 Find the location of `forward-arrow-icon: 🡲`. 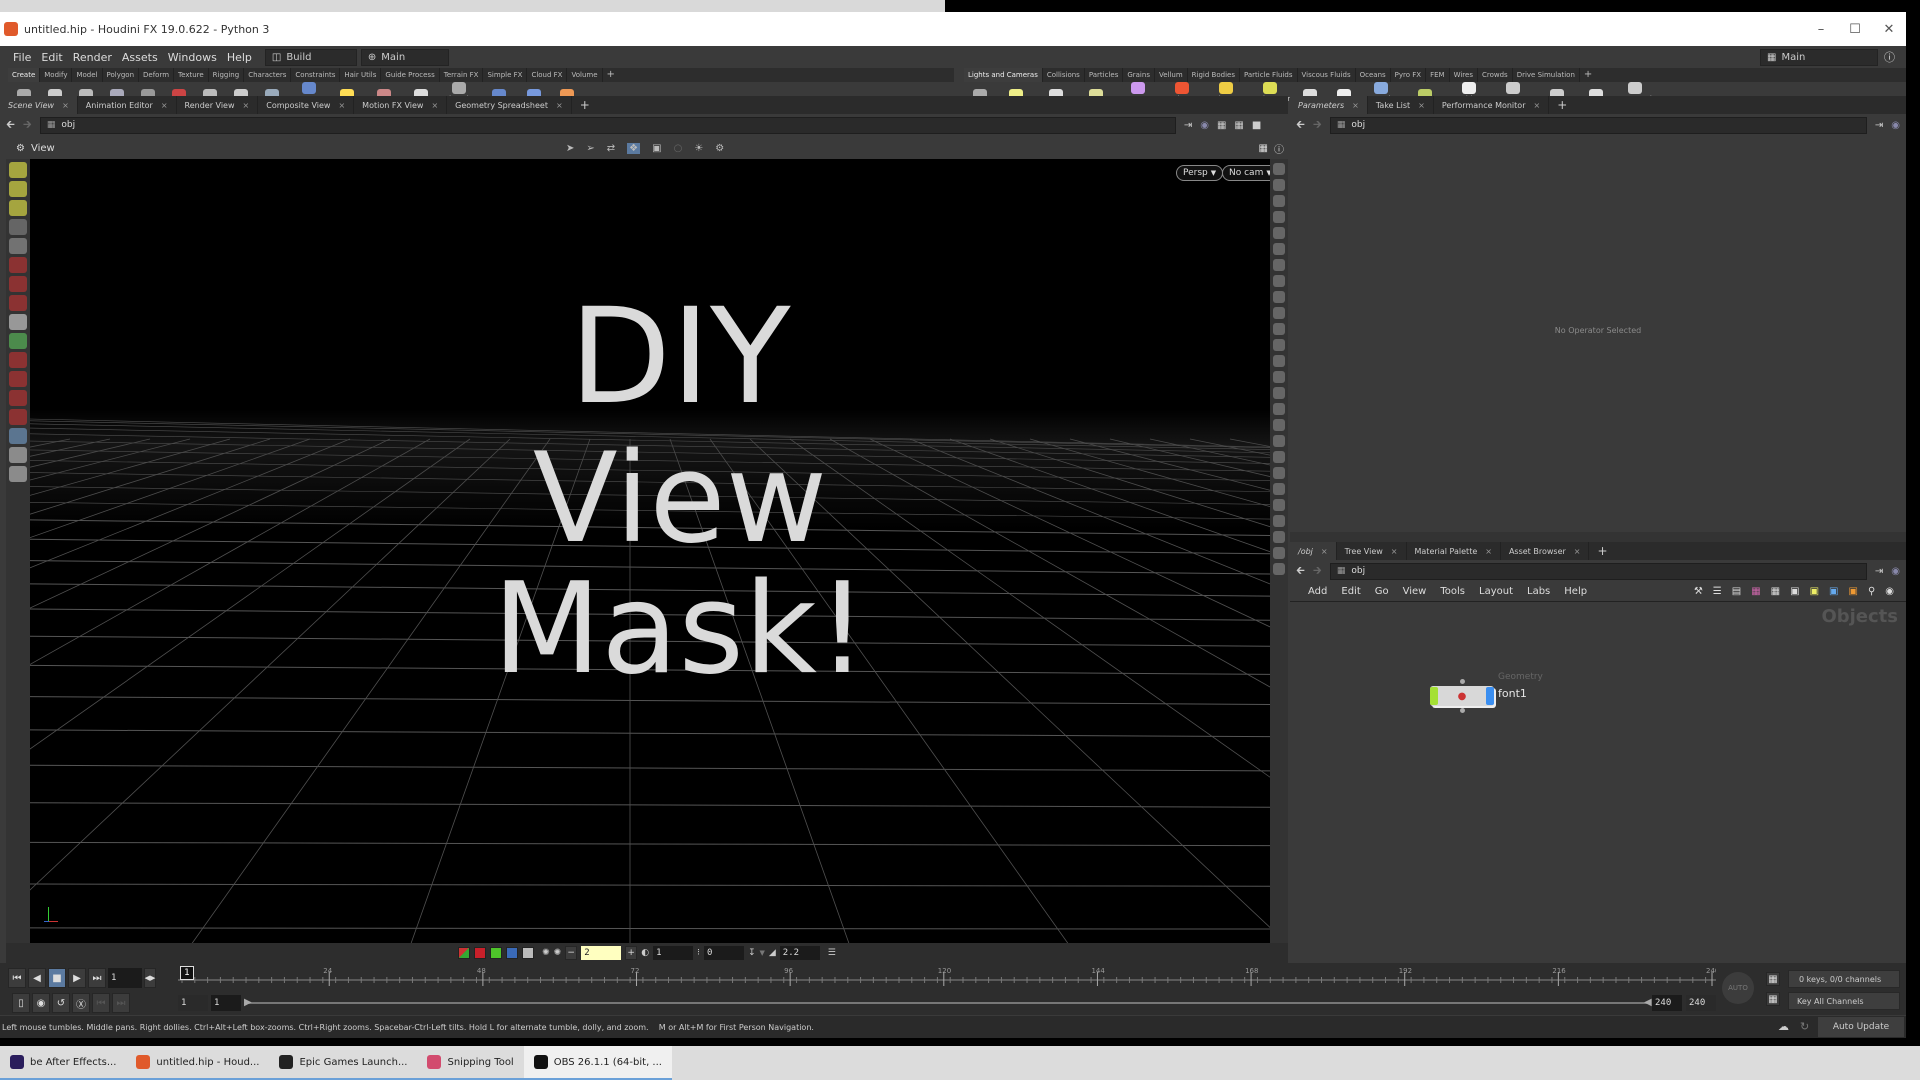

forward-arrow-icon: 🡲 is located at coordinates (1317, 125).